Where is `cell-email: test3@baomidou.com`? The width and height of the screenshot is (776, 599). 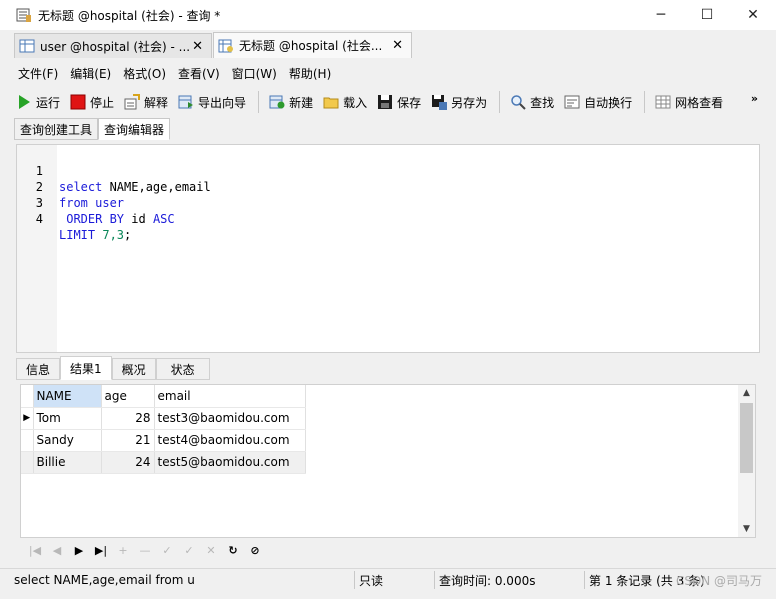
cell-email: test3@baomidou.com is located at coordinates (230, 418).